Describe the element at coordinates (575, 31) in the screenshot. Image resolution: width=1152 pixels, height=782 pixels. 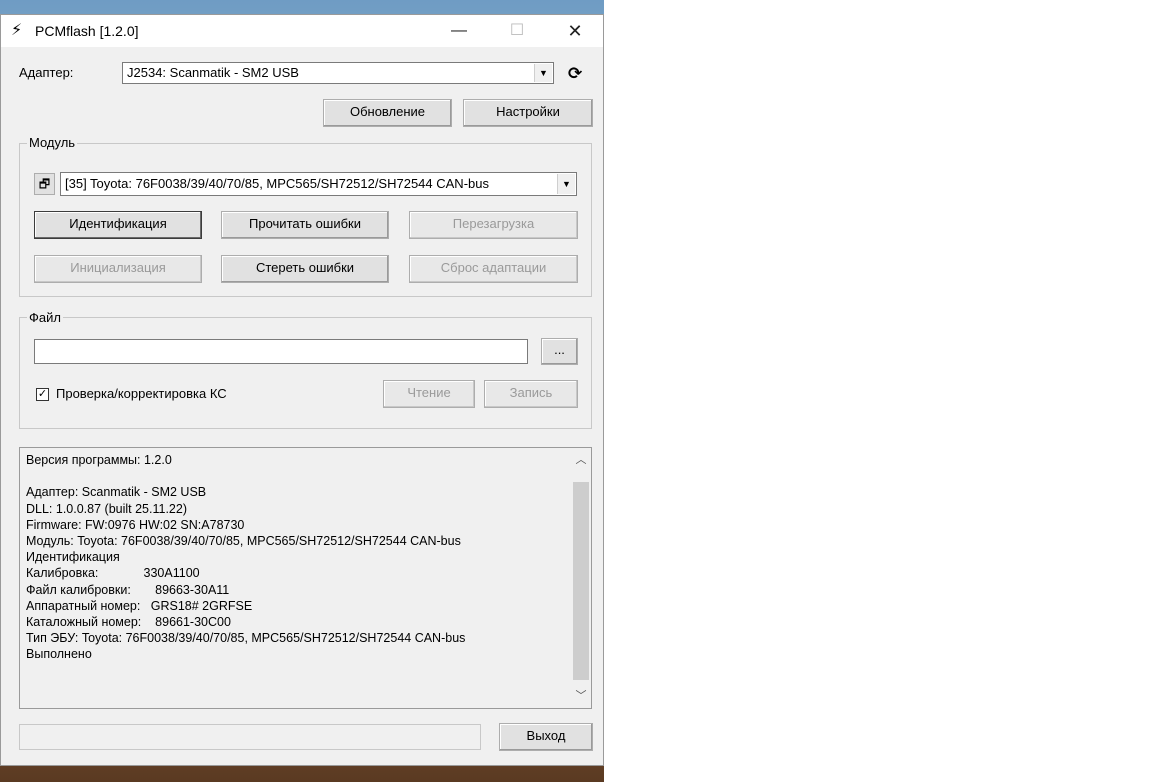
I see `close-button: ✕` at that location.